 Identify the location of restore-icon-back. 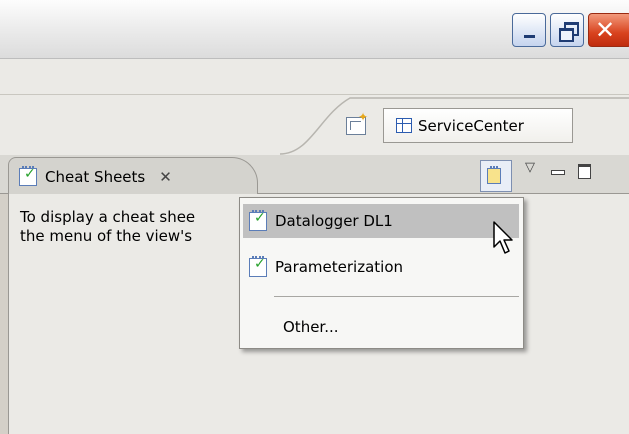
(566, 35).